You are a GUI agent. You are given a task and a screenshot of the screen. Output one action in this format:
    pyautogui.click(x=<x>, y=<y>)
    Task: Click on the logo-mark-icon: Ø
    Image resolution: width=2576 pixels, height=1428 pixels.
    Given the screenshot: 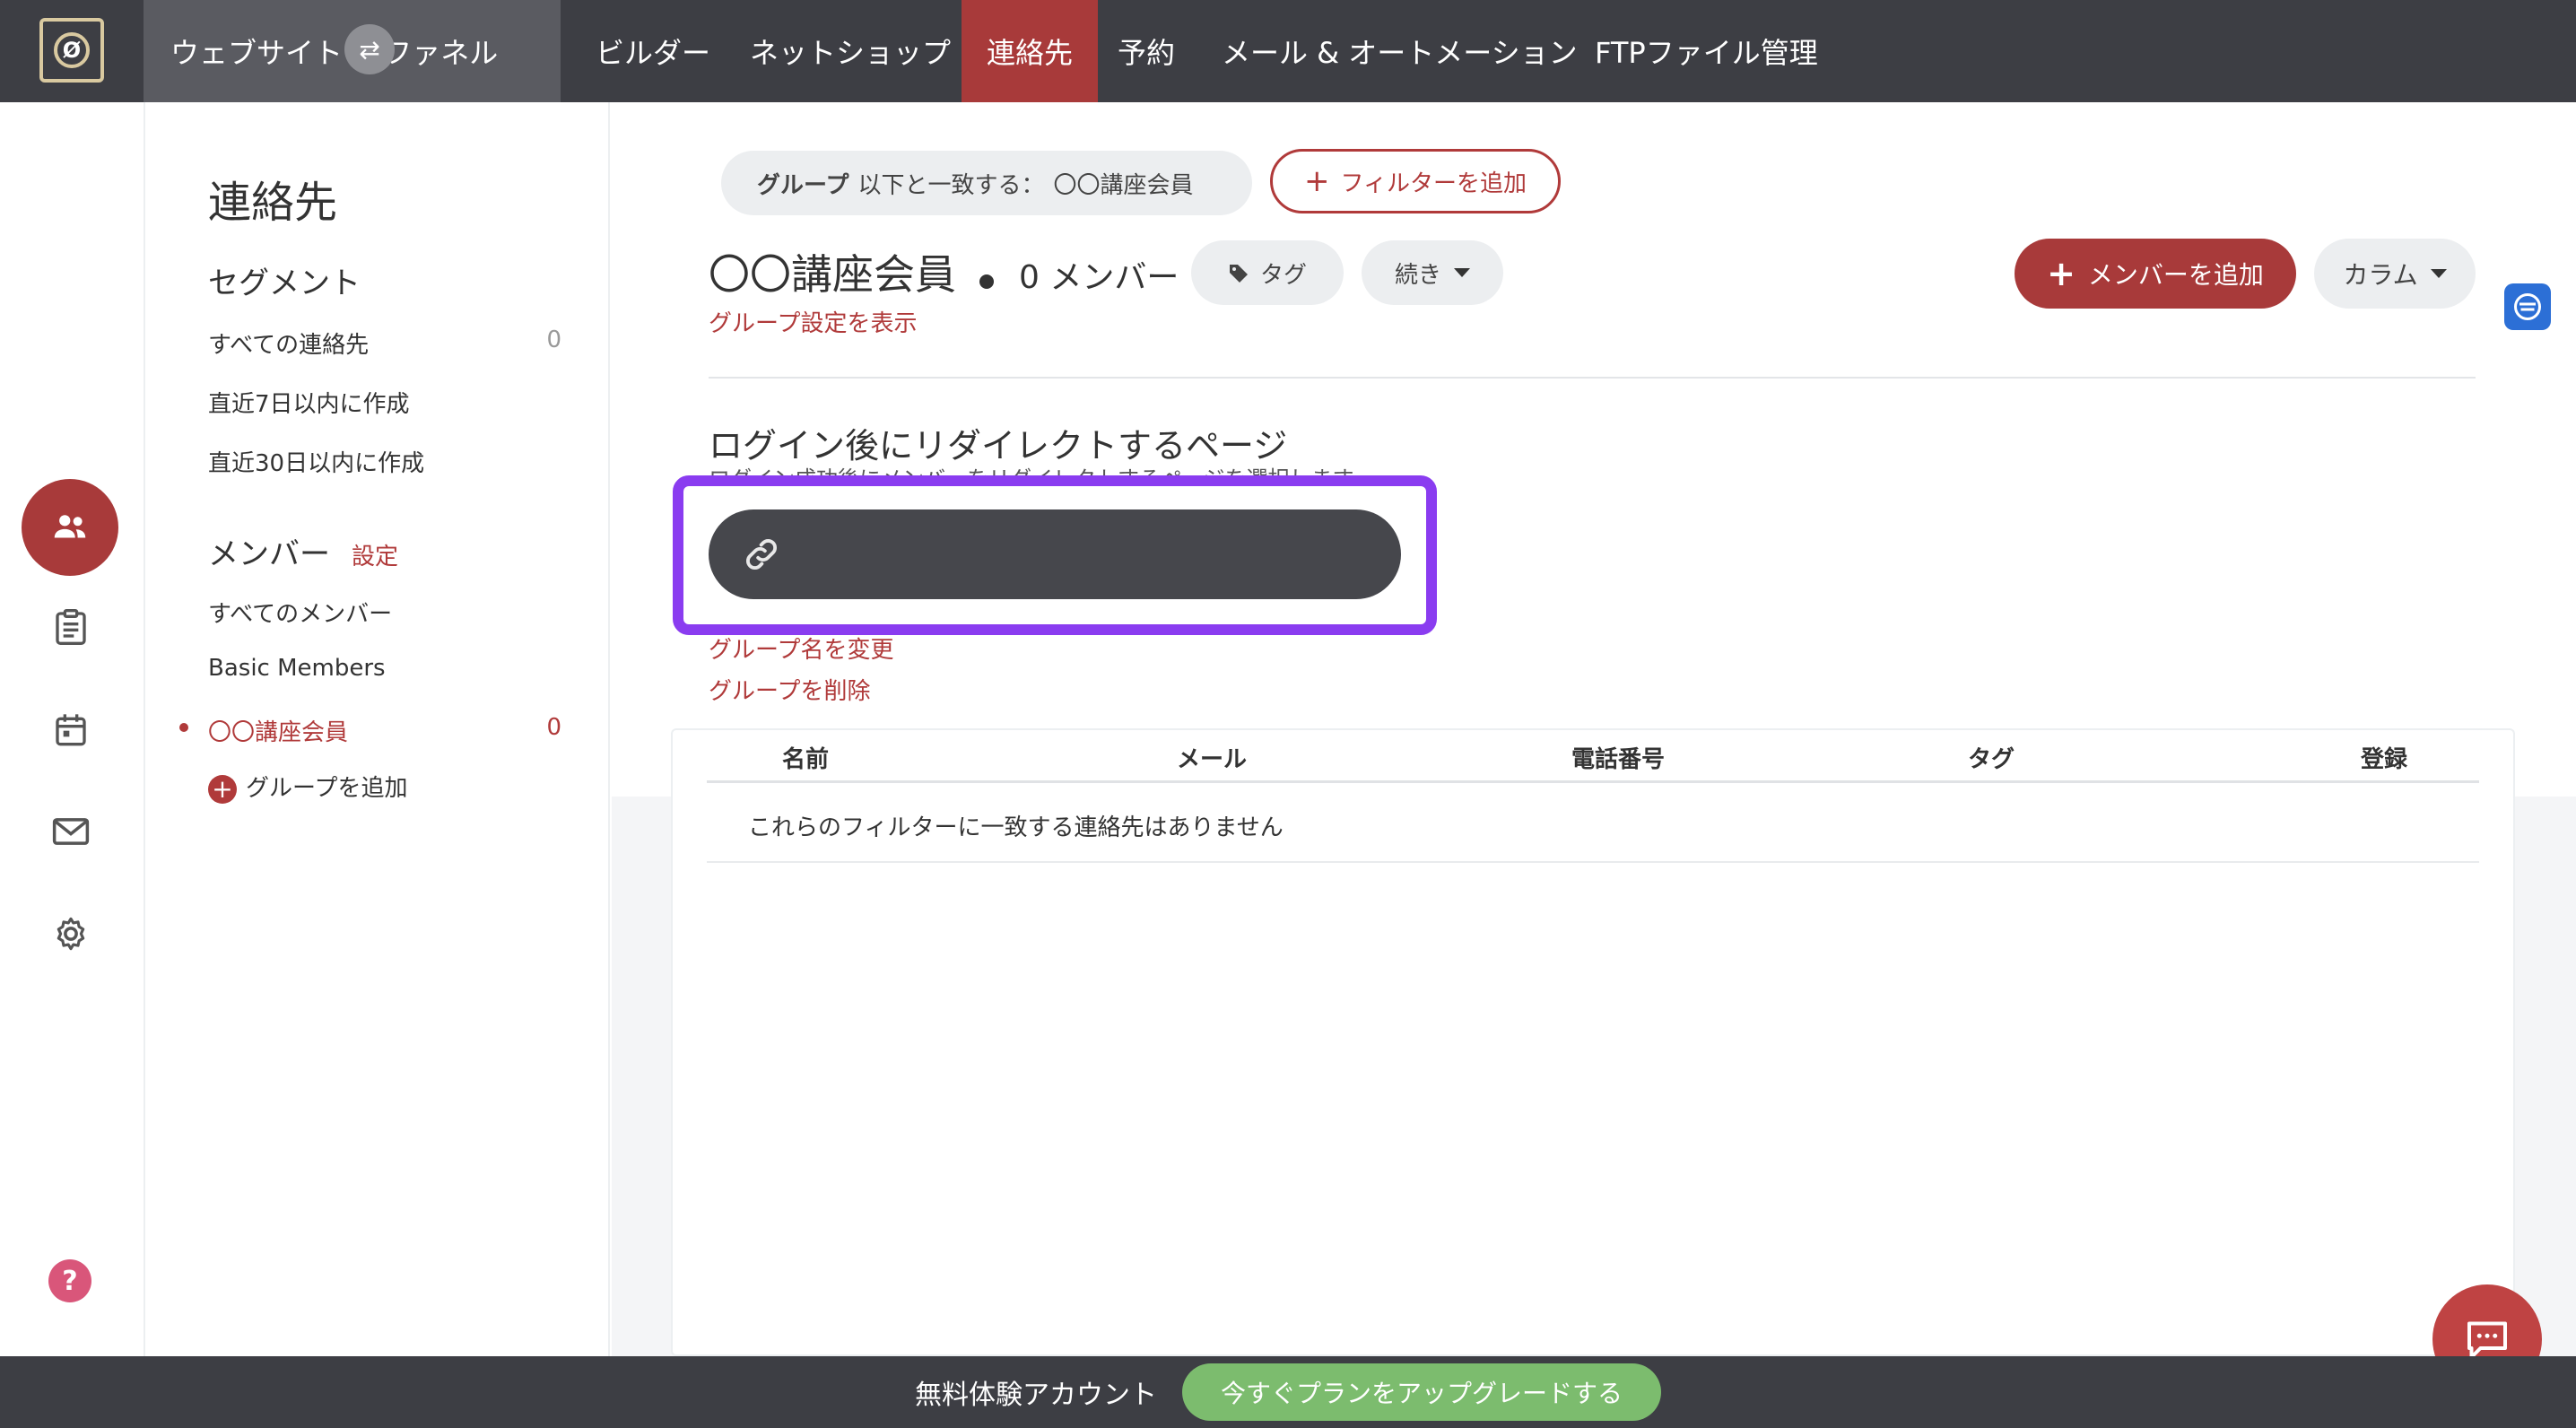 What is the action you would take?
    pyautogui.click(x=72, y=50)
    